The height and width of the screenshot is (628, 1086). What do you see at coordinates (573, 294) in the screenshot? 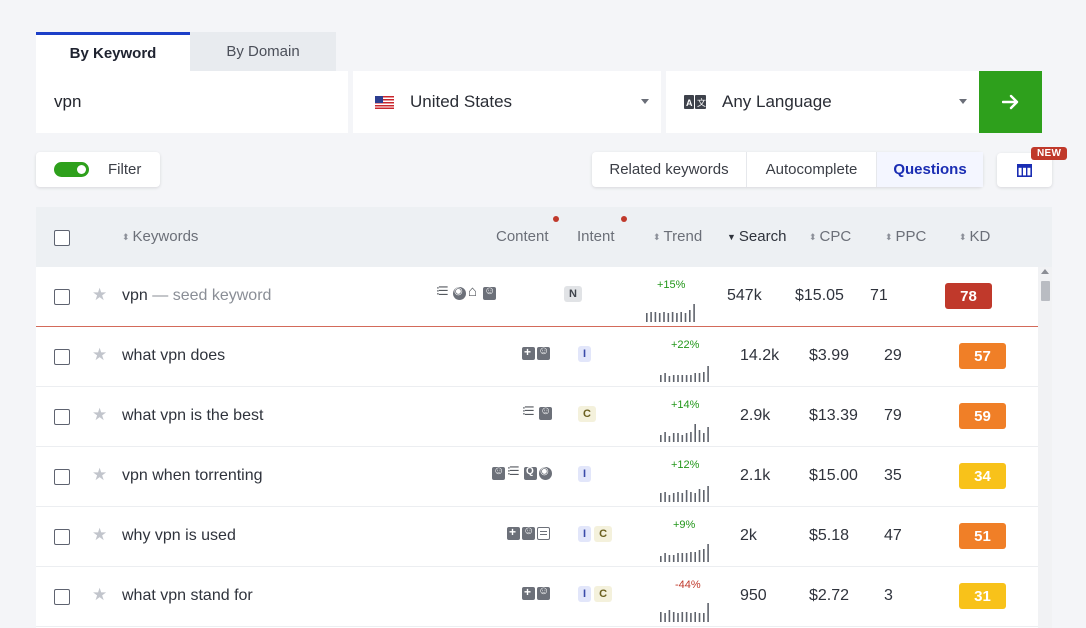
I see `intent-badge: N` at bounding box center [573, 294].